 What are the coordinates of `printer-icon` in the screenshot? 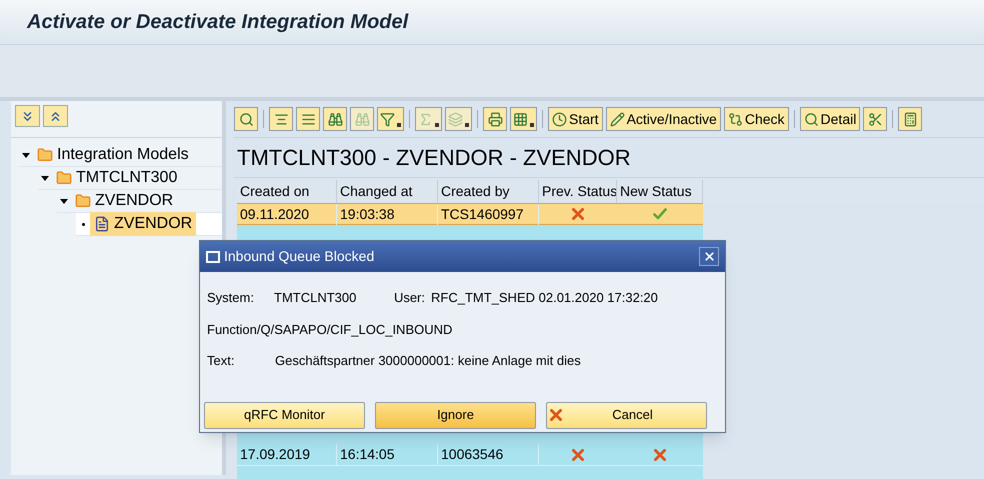 It's located at (495, 119).